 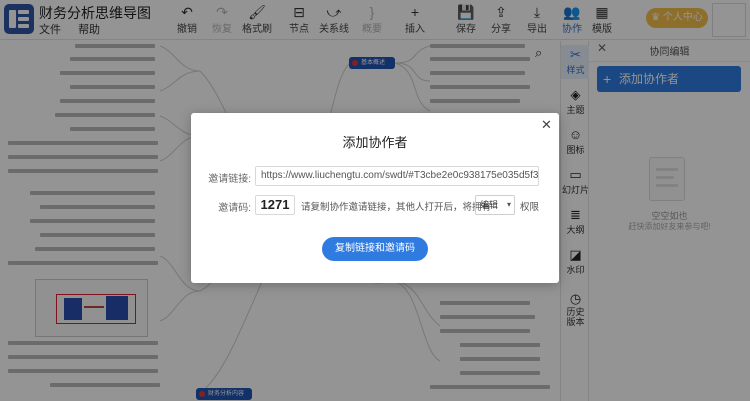 I want to click on permission-suffix: 权限, so click(x=530, y=207).